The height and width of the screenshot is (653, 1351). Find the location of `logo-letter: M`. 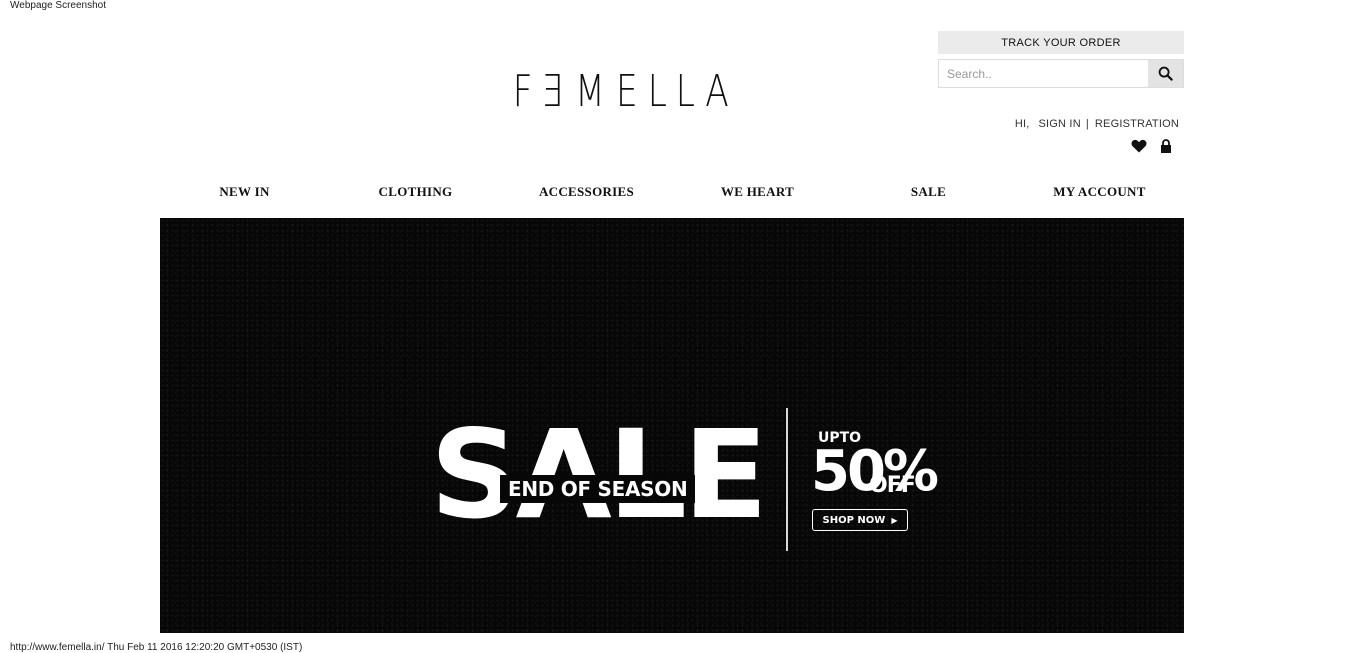

logo-letter: M is located at coordinates (590, 91).